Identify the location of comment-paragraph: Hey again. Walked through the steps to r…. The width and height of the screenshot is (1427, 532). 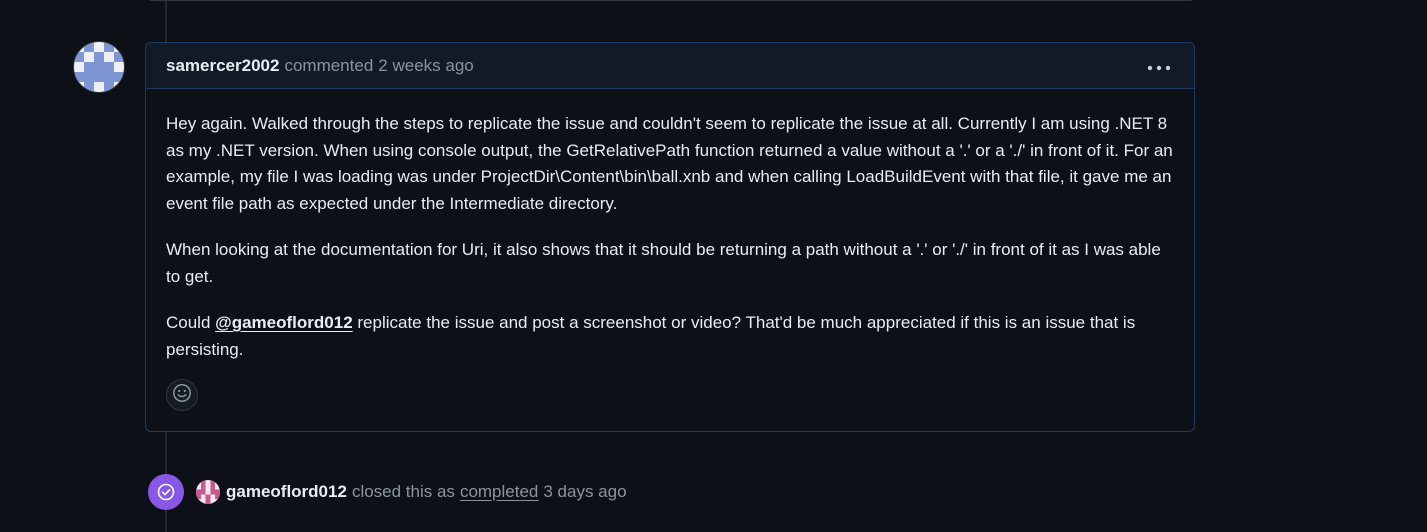
(669, 163).